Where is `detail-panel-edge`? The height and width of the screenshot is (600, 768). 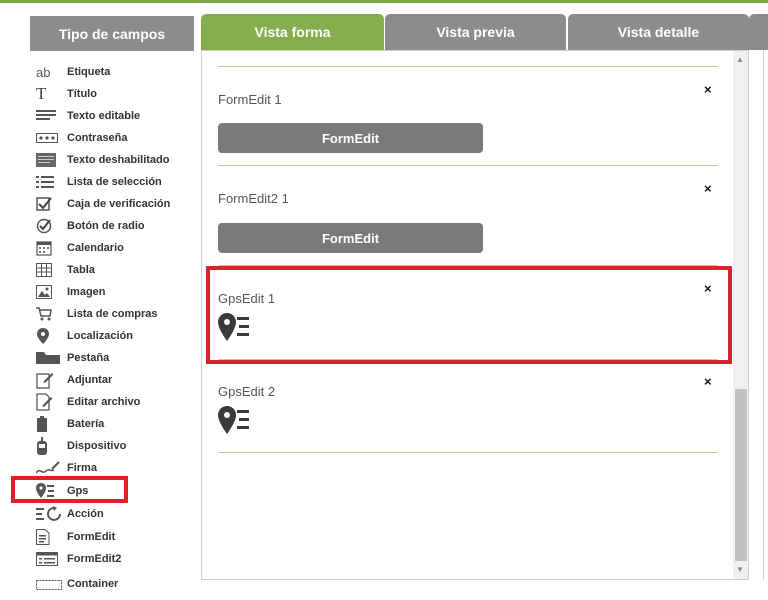
detail-panel-edge is located at coordinates (765, 315).